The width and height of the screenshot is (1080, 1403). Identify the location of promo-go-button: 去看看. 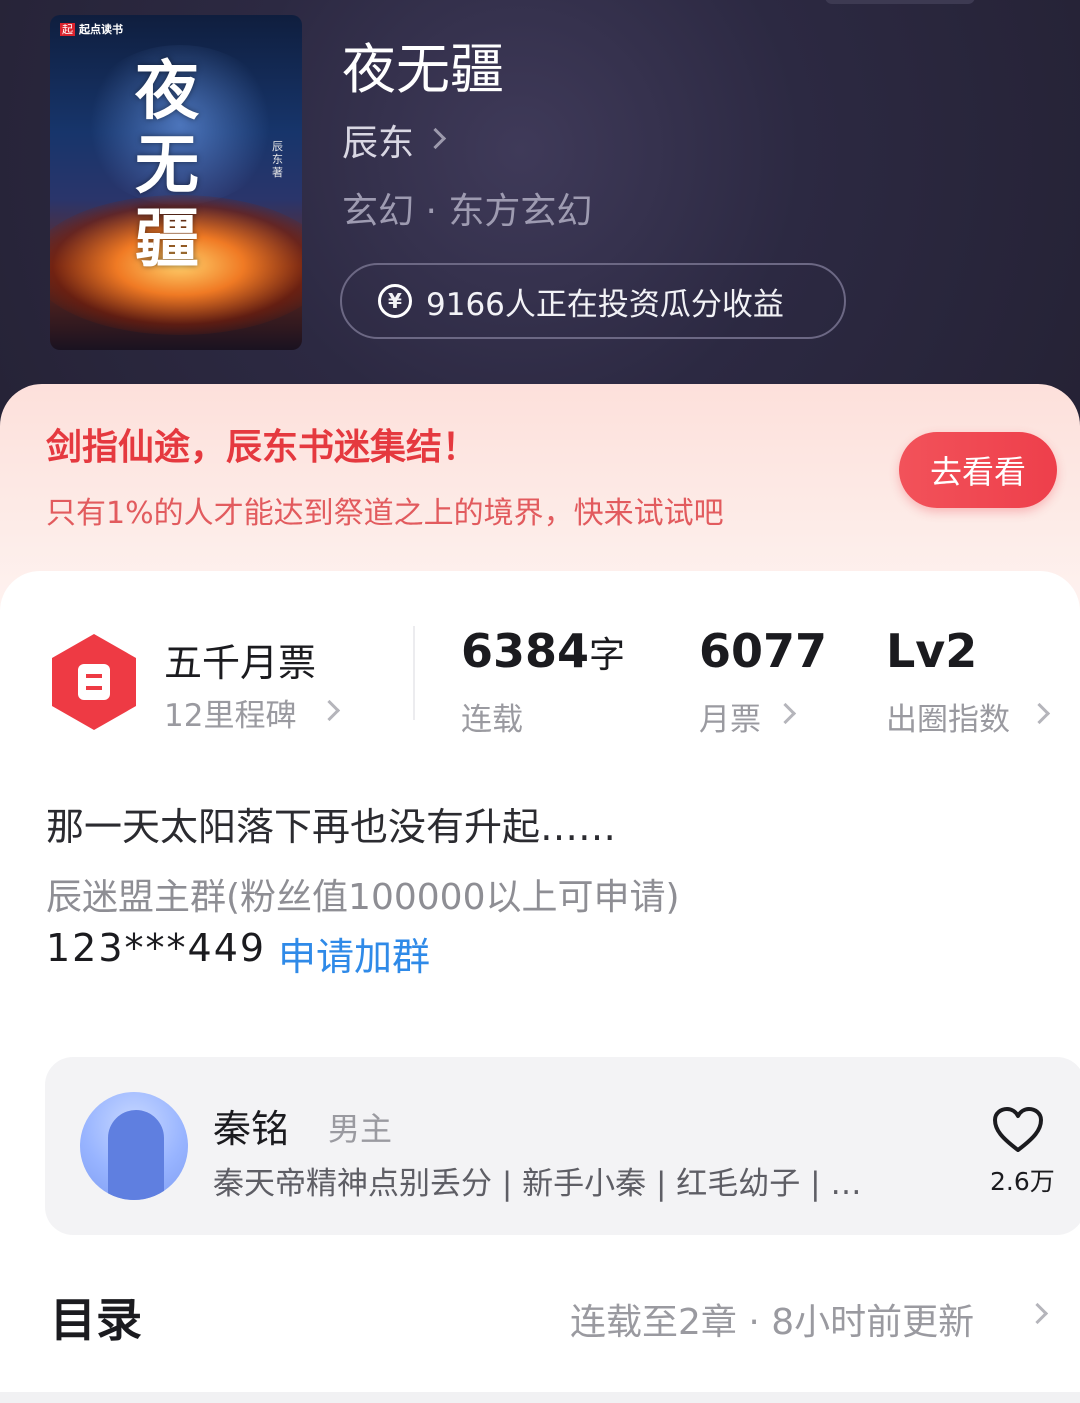
(978, 470).